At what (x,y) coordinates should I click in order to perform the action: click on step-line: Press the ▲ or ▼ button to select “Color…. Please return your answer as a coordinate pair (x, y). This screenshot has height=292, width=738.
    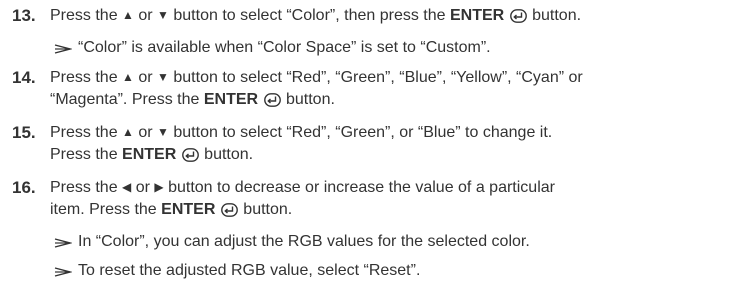
    Looking at the image, I should click on (389, 17).